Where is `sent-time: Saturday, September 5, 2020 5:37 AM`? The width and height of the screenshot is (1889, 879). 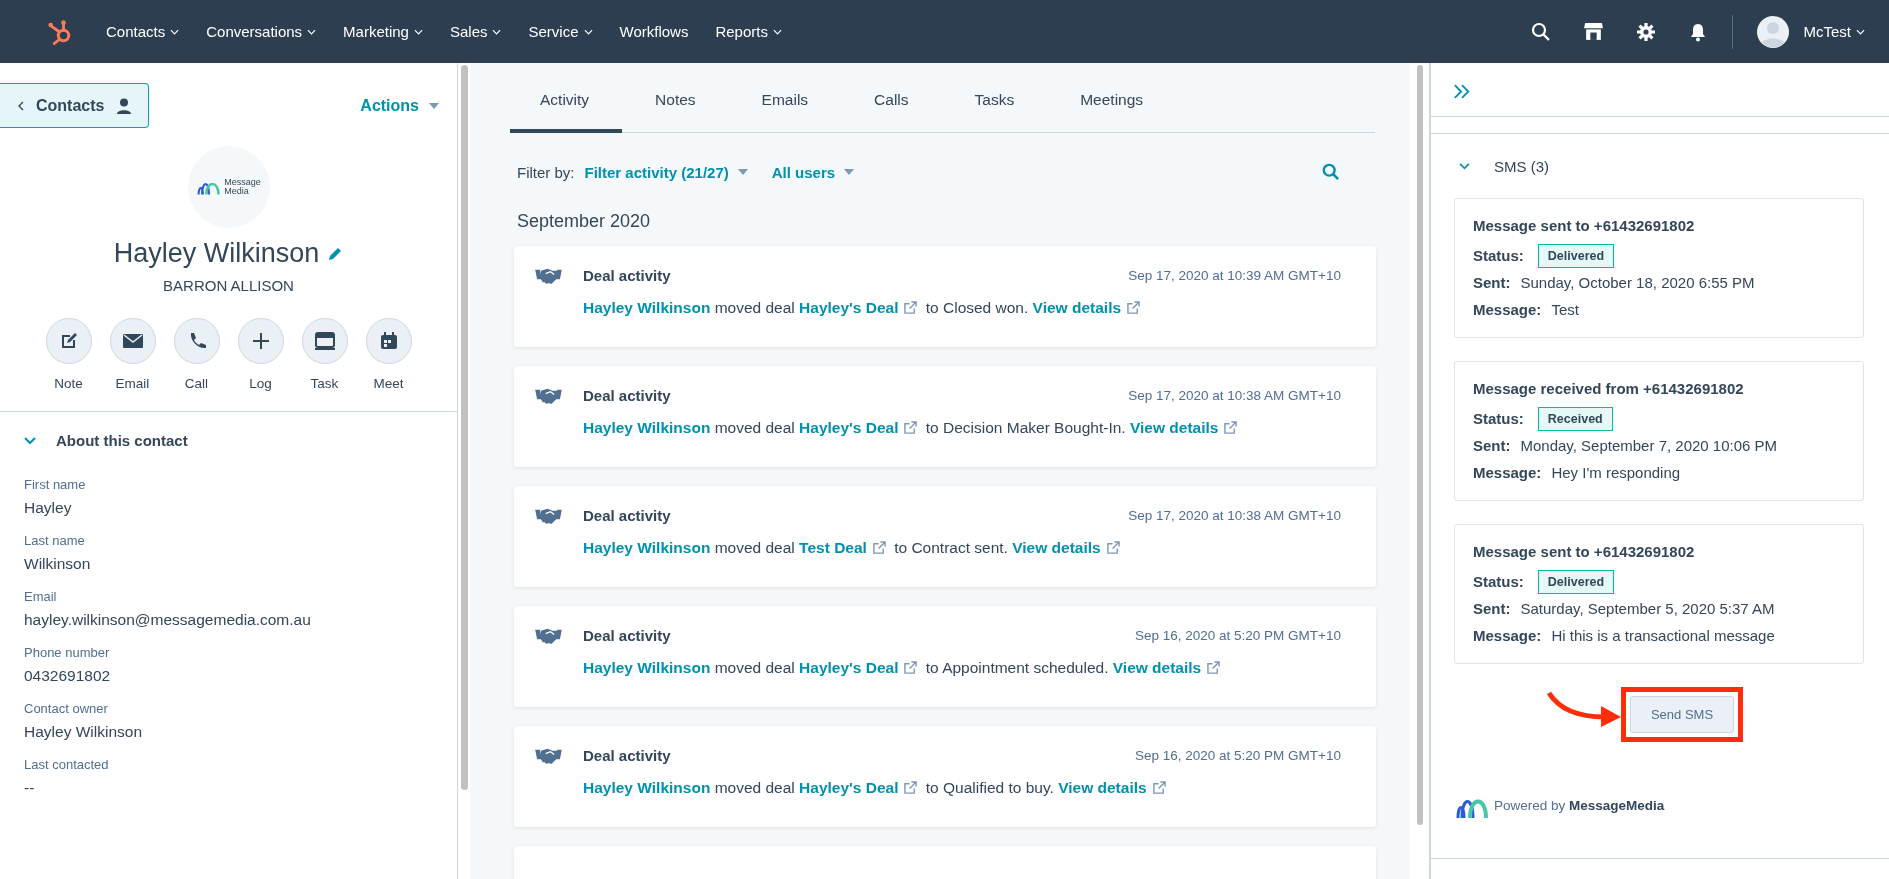 sent-time: Saturday, September 5, 2020 5:37 AM is located at coordinates (1647, 608).